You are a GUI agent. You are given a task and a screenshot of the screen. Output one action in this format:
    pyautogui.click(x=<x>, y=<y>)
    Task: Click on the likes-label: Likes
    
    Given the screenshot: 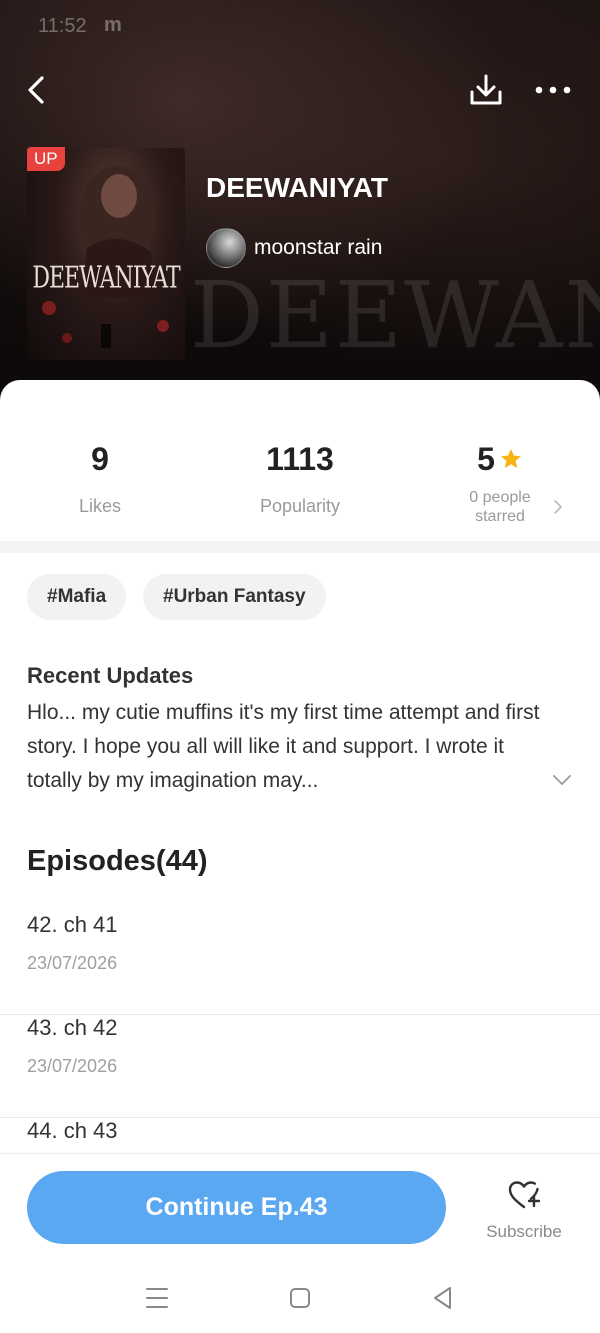 What is the action you would take?
    pyautogui.click(x=100, y=506)
    